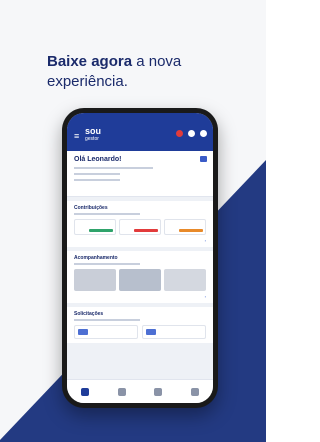 The width and height of the screenshot is (320, 442). I want to click on calendar-icon, so click(203, 159).